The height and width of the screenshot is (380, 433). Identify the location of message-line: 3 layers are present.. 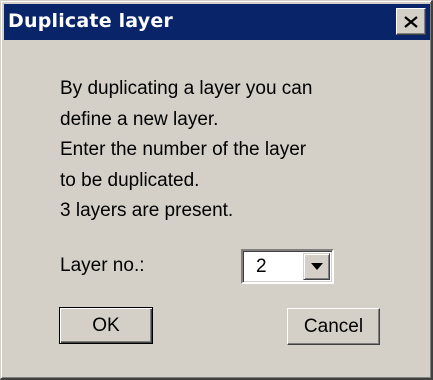
(147, 210).